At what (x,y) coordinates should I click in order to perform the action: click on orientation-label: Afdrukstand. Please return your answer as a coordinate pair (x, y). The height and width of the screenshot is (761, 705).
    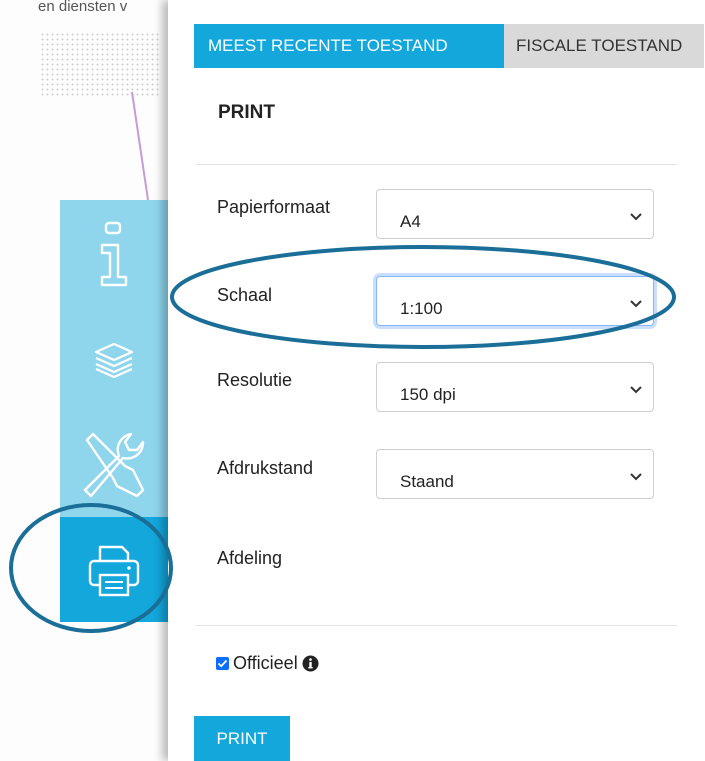
    Looking at the image, I should click on (265, 468).